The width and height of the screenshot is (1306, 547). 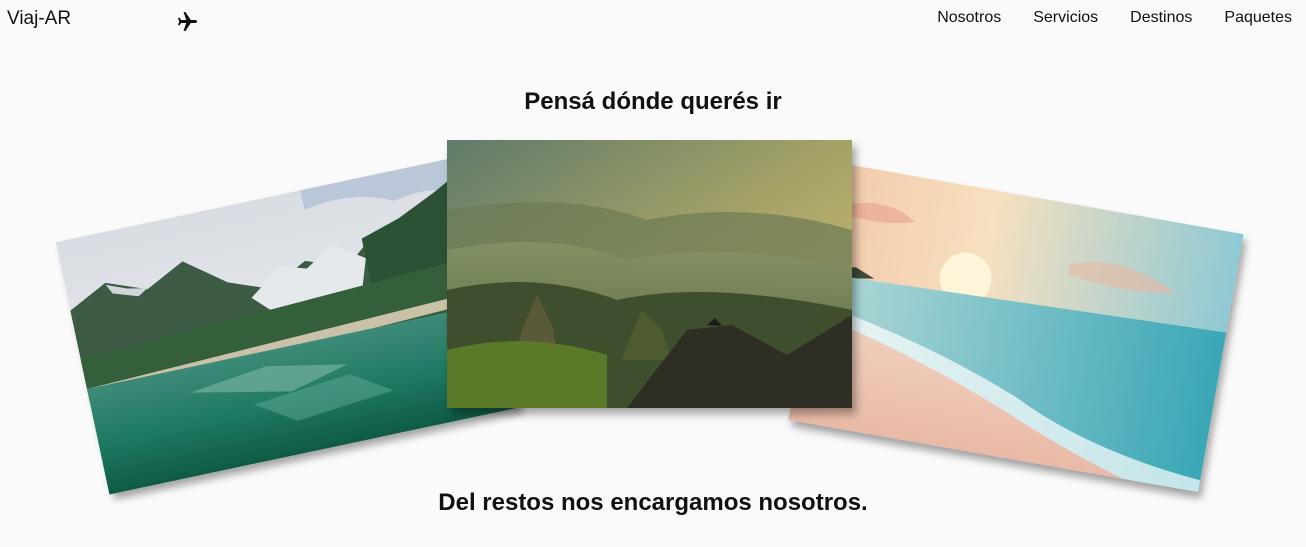 I want to click on nav-link-paquetes: Paquetes, so click(x=1258, y=18).